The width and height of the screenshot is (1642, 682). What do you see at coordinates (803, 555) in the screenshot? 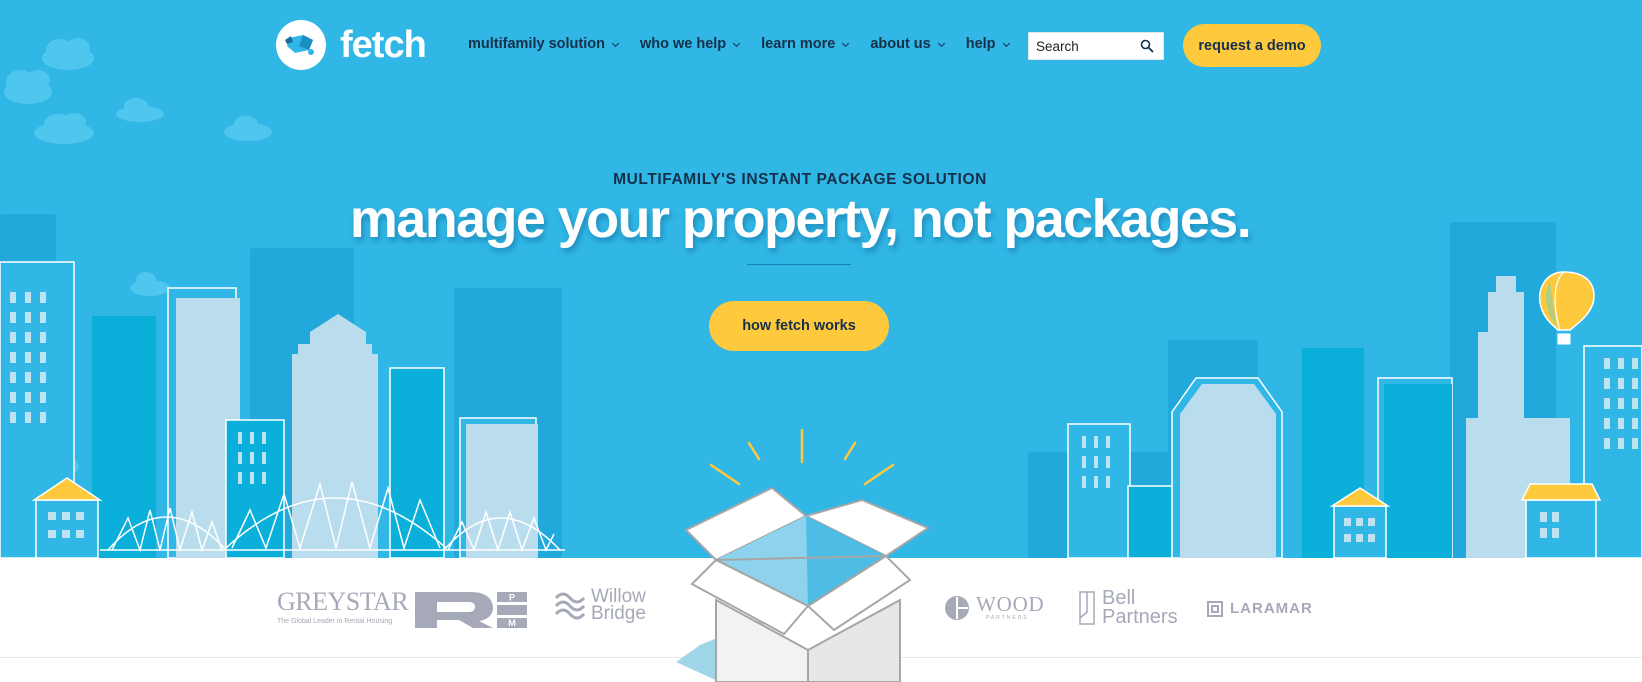
I see `open-package-illustration` at bounding box center [803, 555].